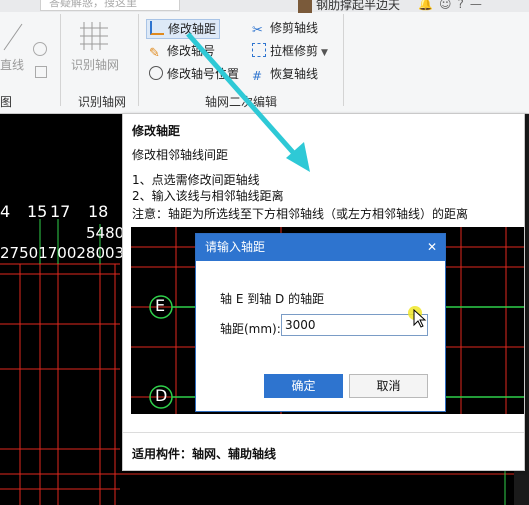  Describe the element at coordinates (448, 5) in the screenshot. I see `chat-icon: ☺` at that location.